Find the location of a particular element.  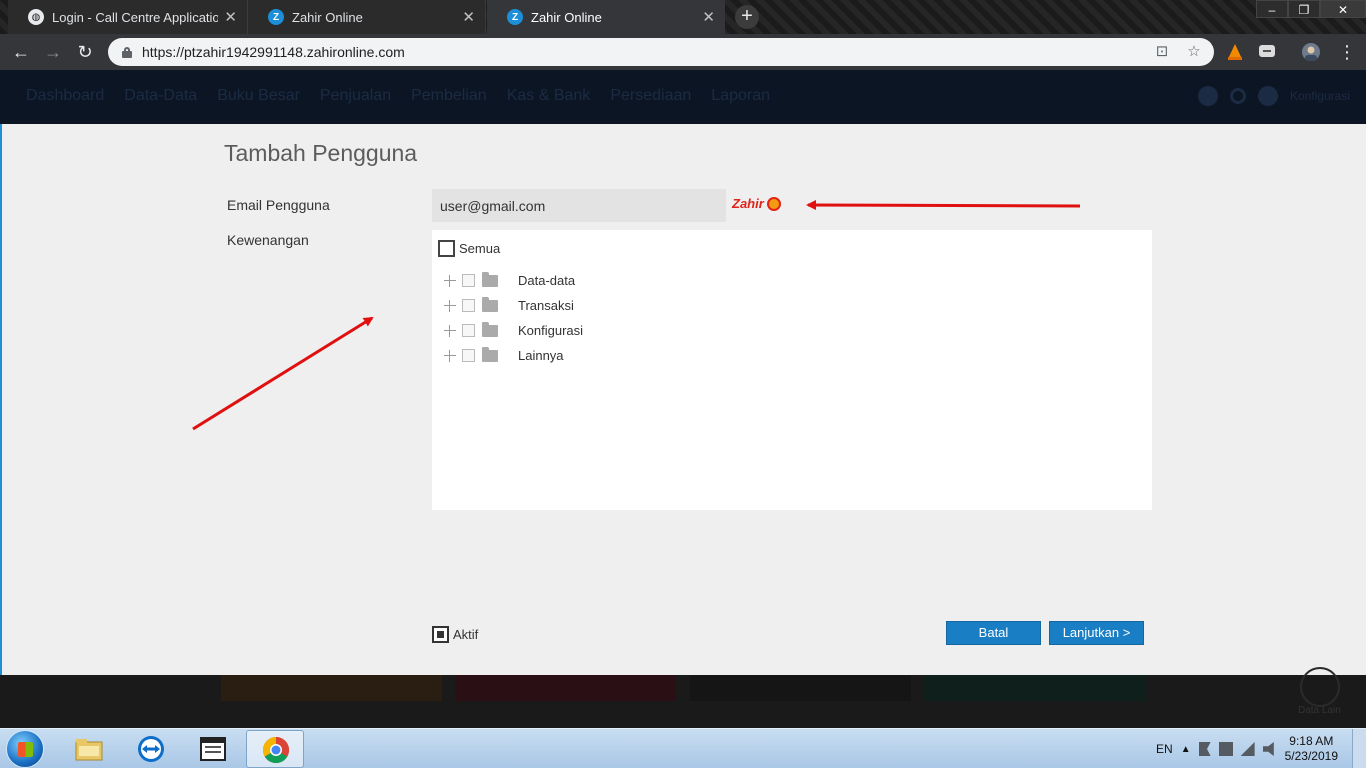

clock: 9:18 AM 5/23/2019 is located at coordinates (1311, 749).